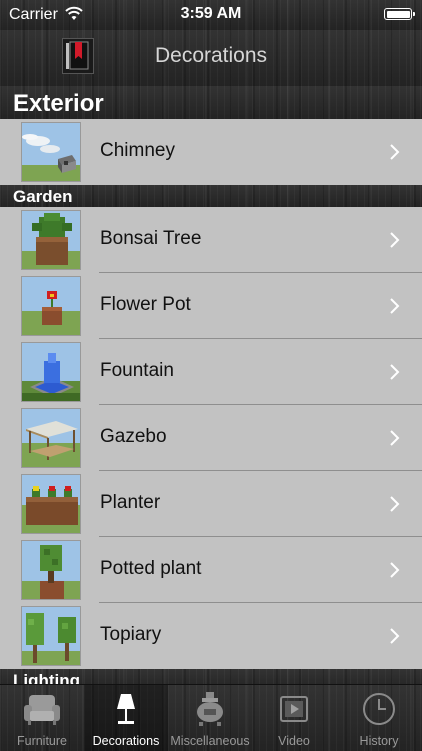  Describe the element at coordinates (42, 710) in the screenshot. I see `armchair-icon` at that location.